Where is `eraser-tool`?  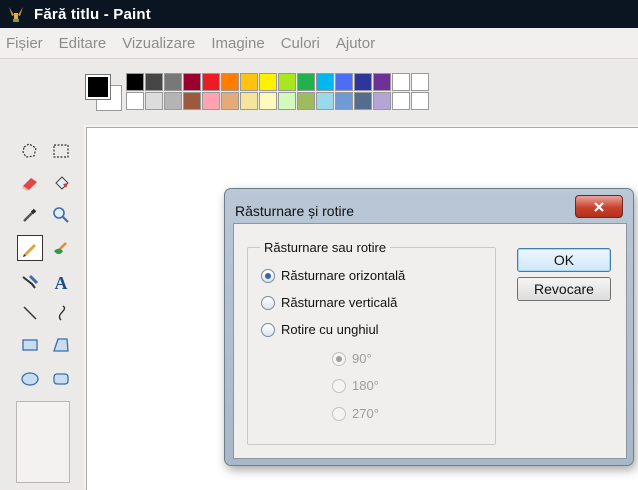 eraser-tool is located at coordinates (30, 183).